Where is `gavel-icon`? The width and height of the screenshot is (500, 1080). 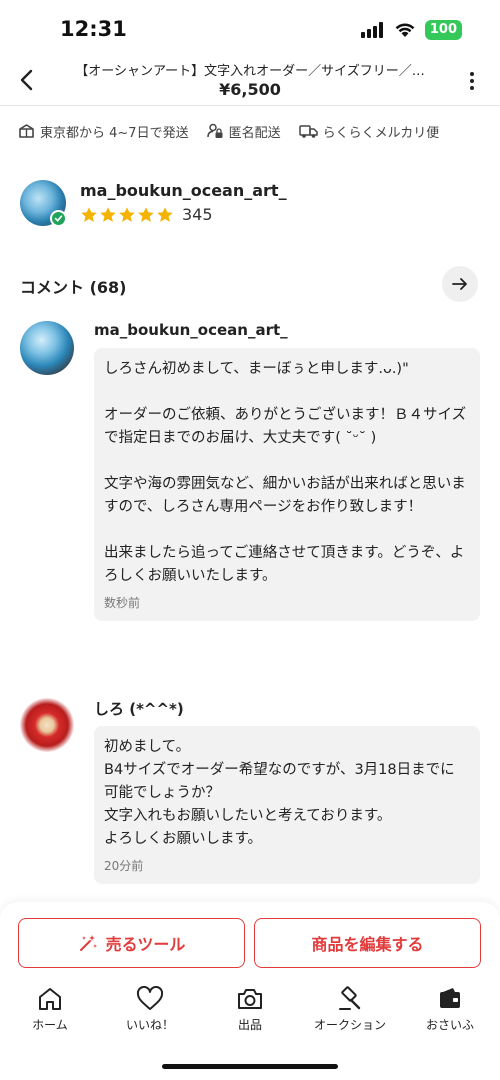 gavel-icon is located at coordinates (350, 998).